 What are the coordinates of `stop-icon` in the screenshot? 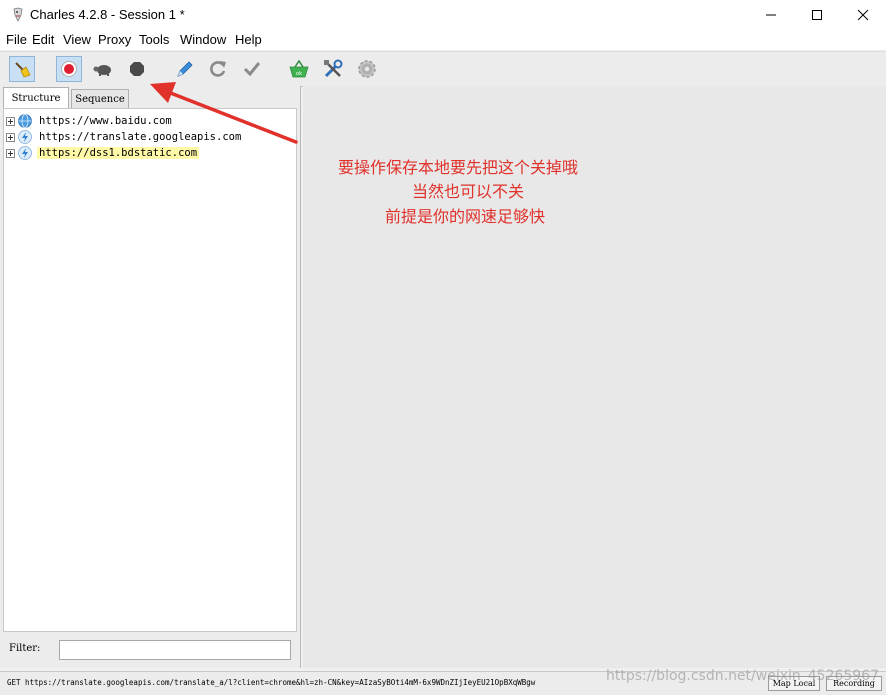 It's located at (137, 69).